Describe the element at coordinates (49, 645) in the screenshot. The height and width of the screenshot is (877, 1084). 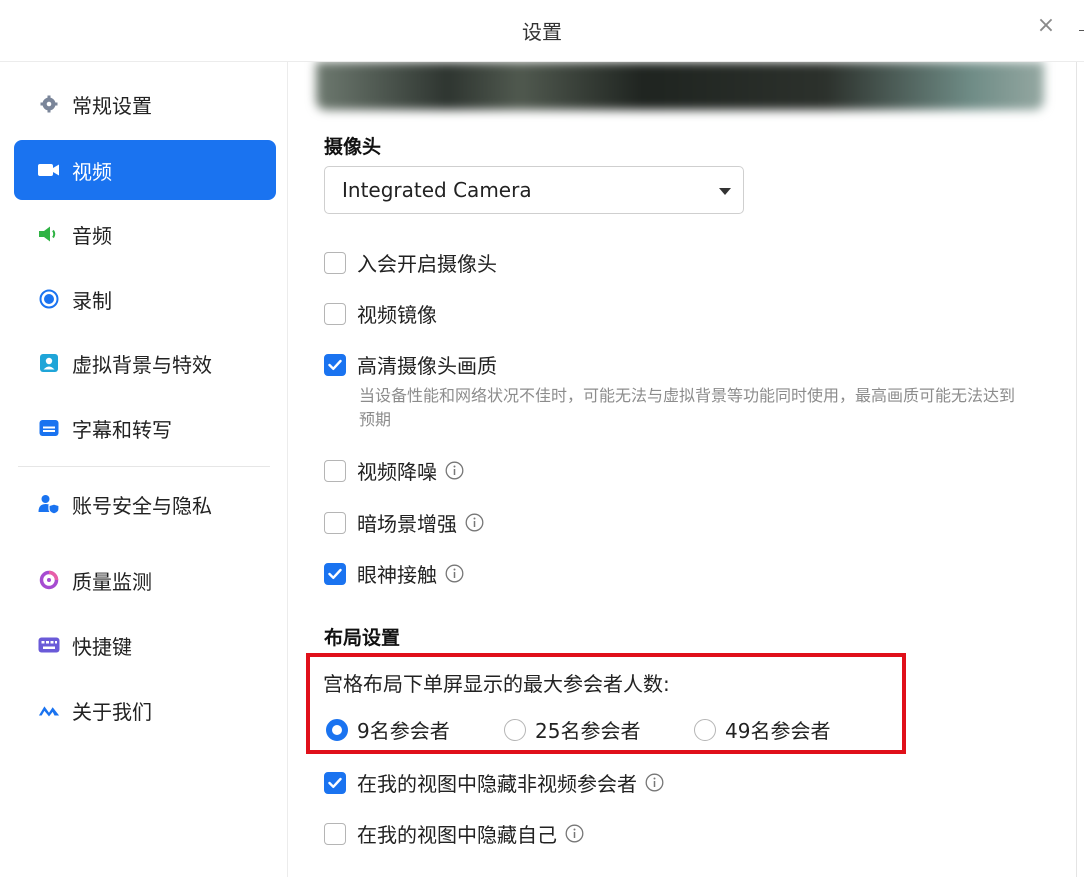
I see `keyboard-icon` at that location.